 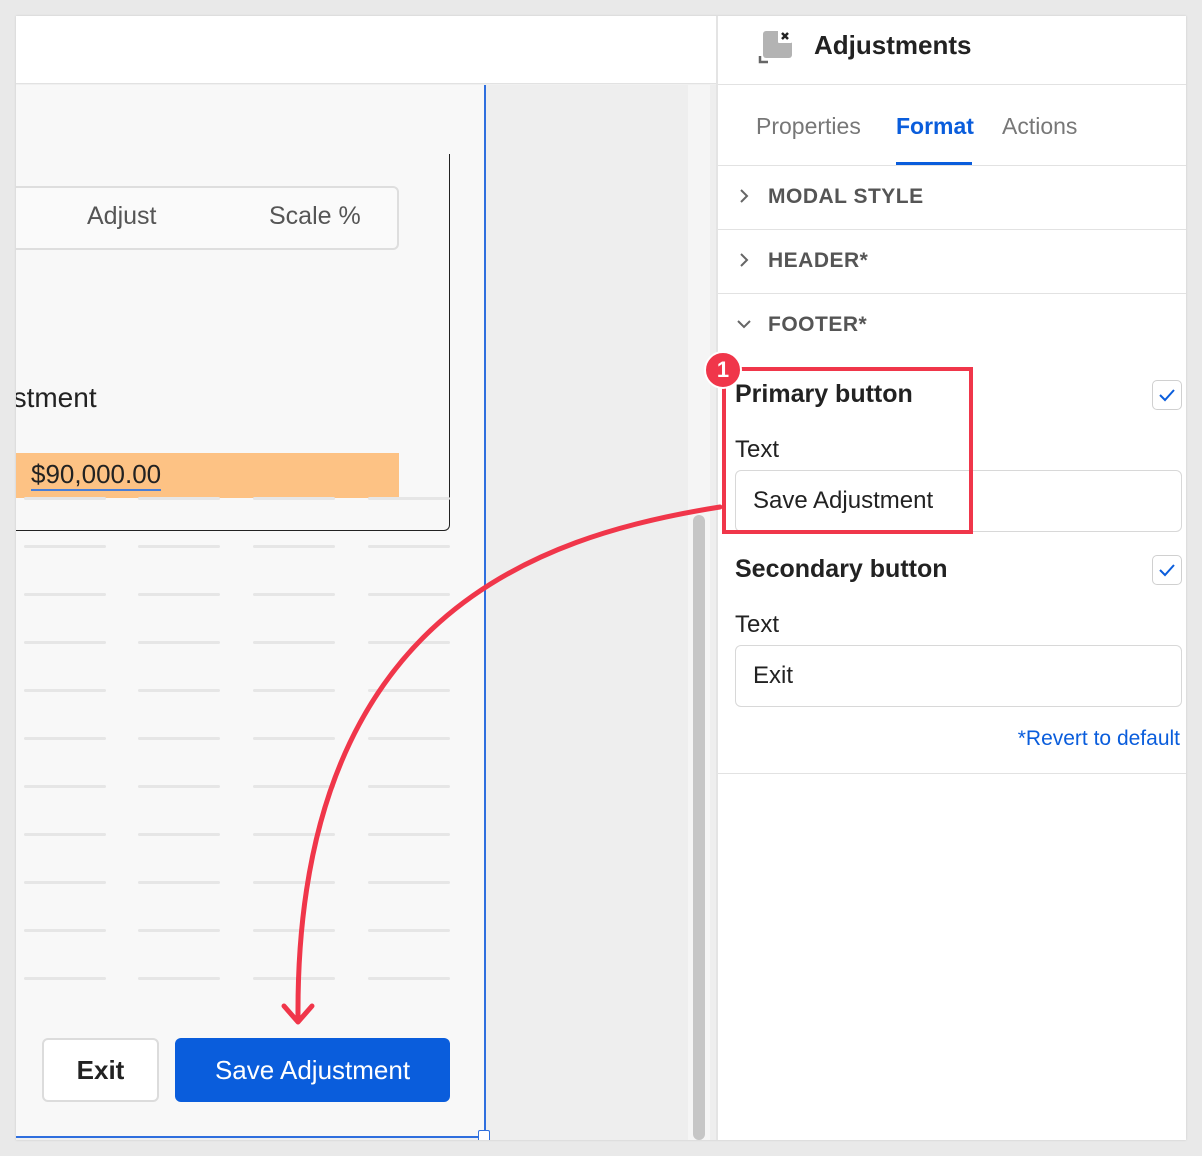 I want to click on section-label: HEADER*, so click(x=818, y=260).